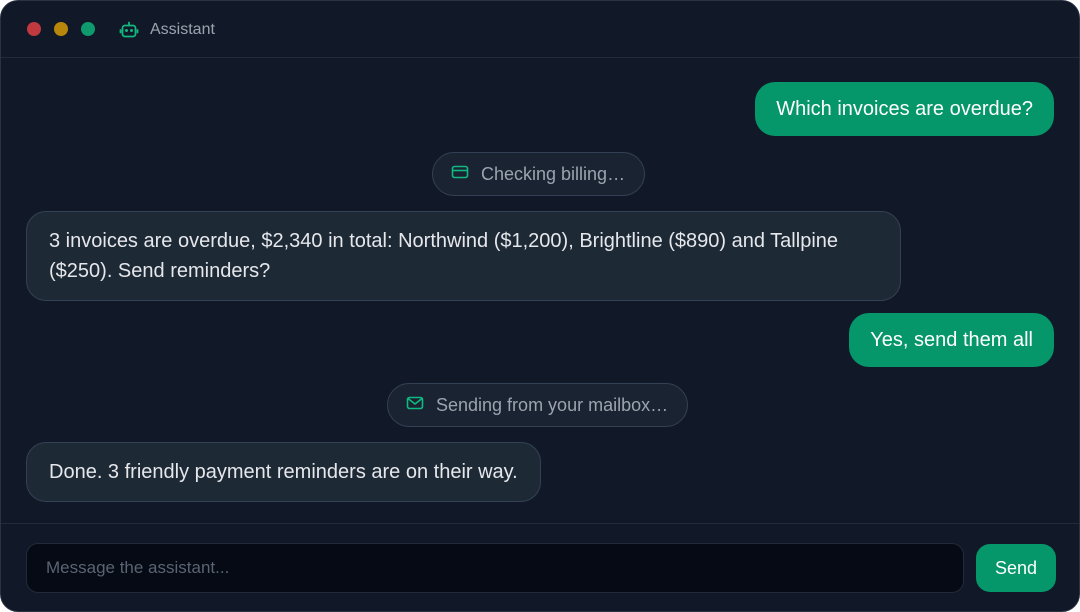  Describe the element at coordinates (88, 29) in the screenshot. I see `maximize-window-button` at that location.